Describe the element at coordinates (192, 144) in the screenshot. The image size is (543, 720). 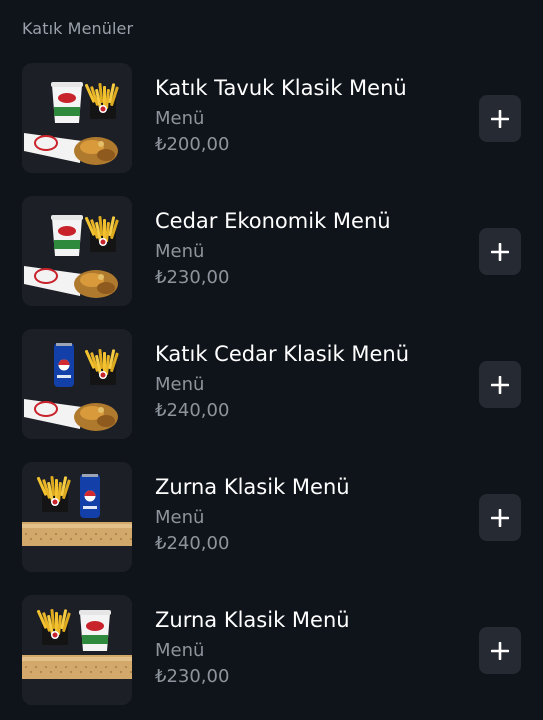
I see `menu-item-price: ₺200,00` at that location.